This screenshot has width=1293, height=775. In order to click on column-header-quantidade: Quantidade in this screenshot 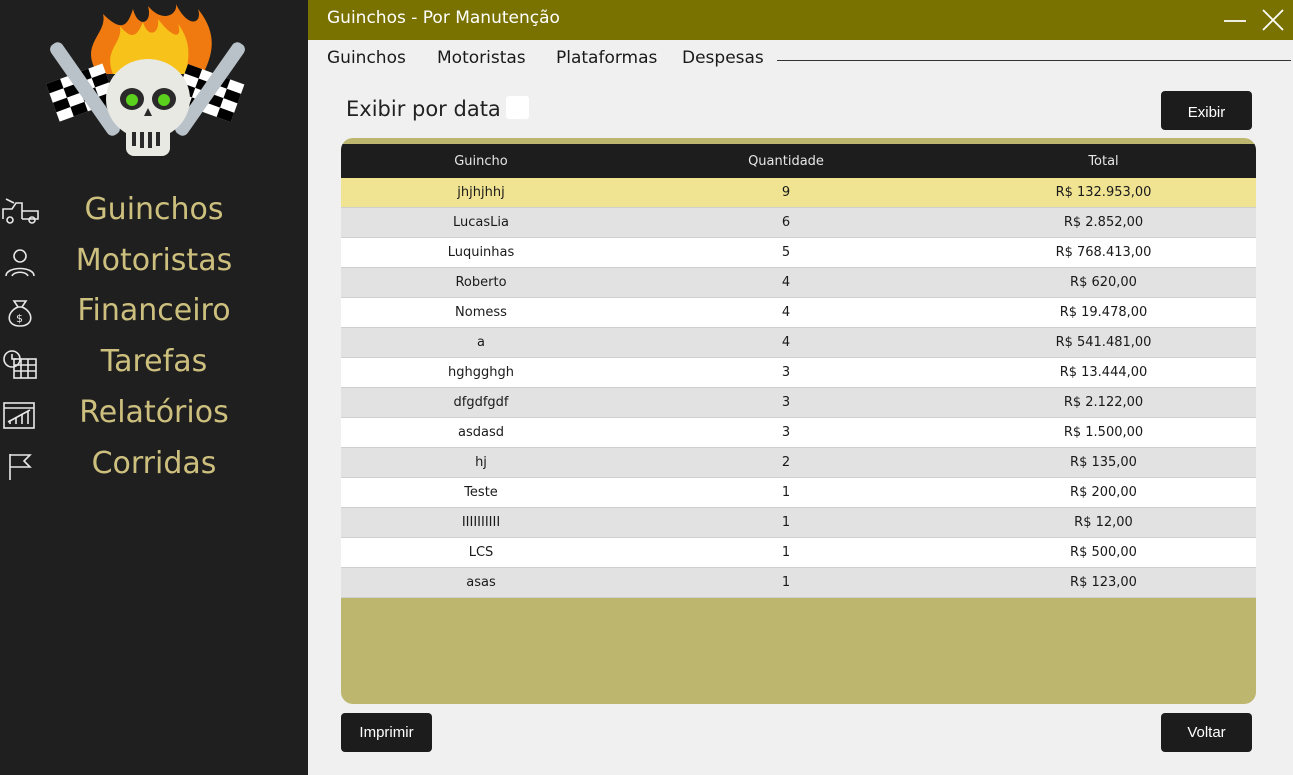, I will do `click(786, 161)`.